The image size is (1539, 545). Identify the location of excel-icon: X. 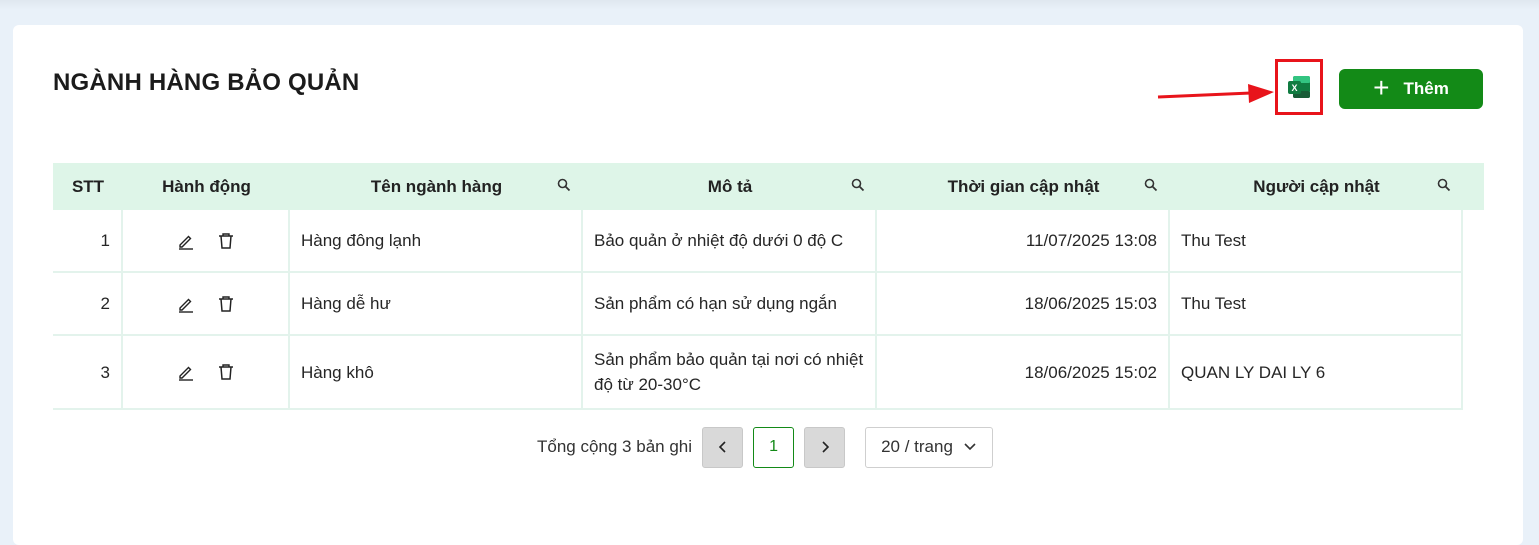
(1299, 87).